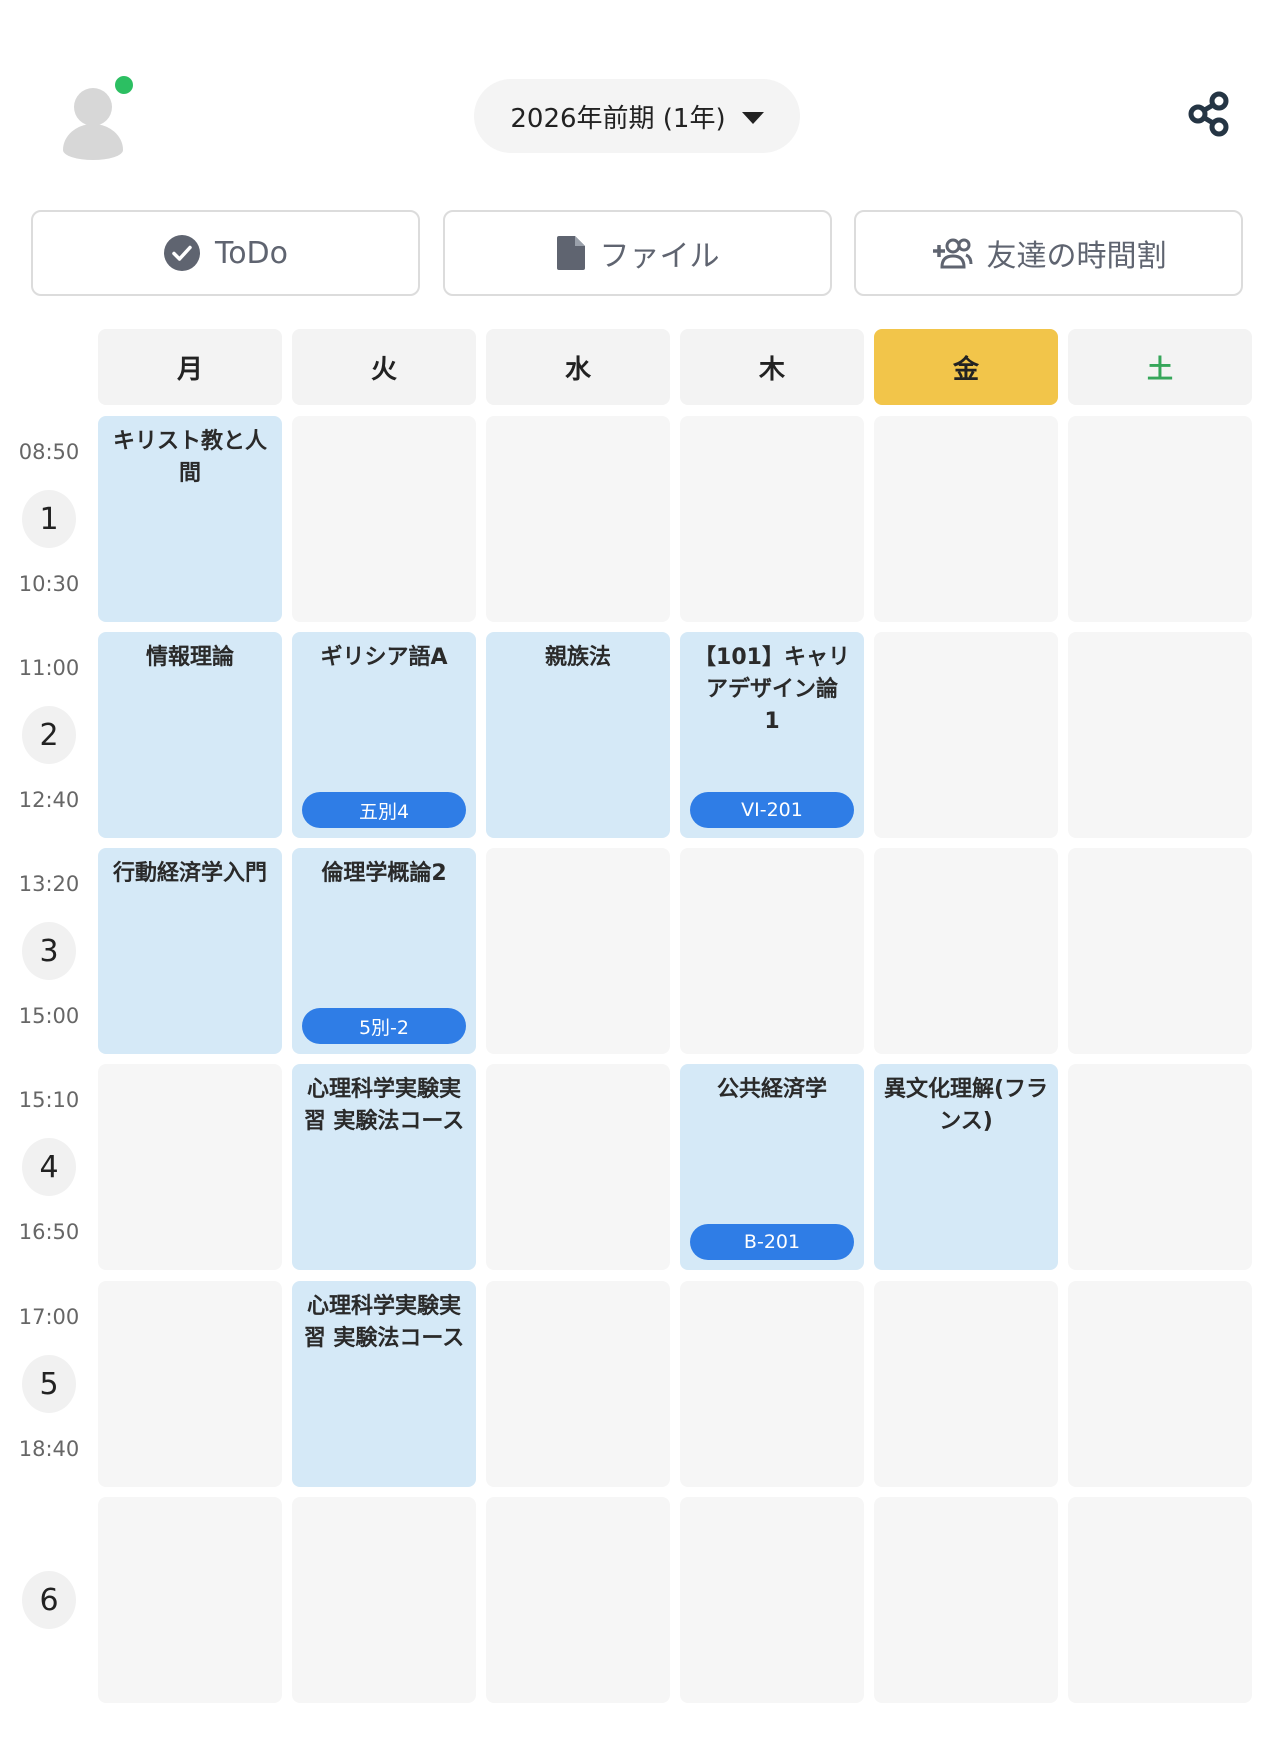 This screenshot has height=1740, width=1280. I want to click on day-header-tue: 火, so click(384, 367).